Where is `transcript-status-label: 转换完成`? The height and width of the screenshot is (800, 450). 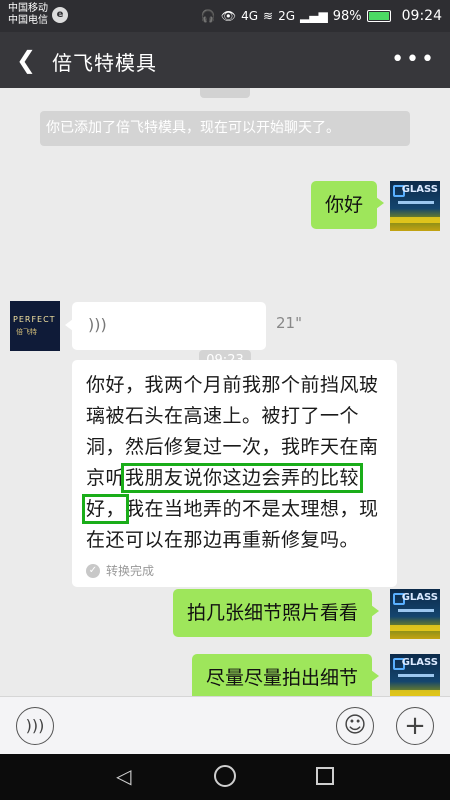
transcript-status-label: 转换完成 is located at coordinates (130, 571).